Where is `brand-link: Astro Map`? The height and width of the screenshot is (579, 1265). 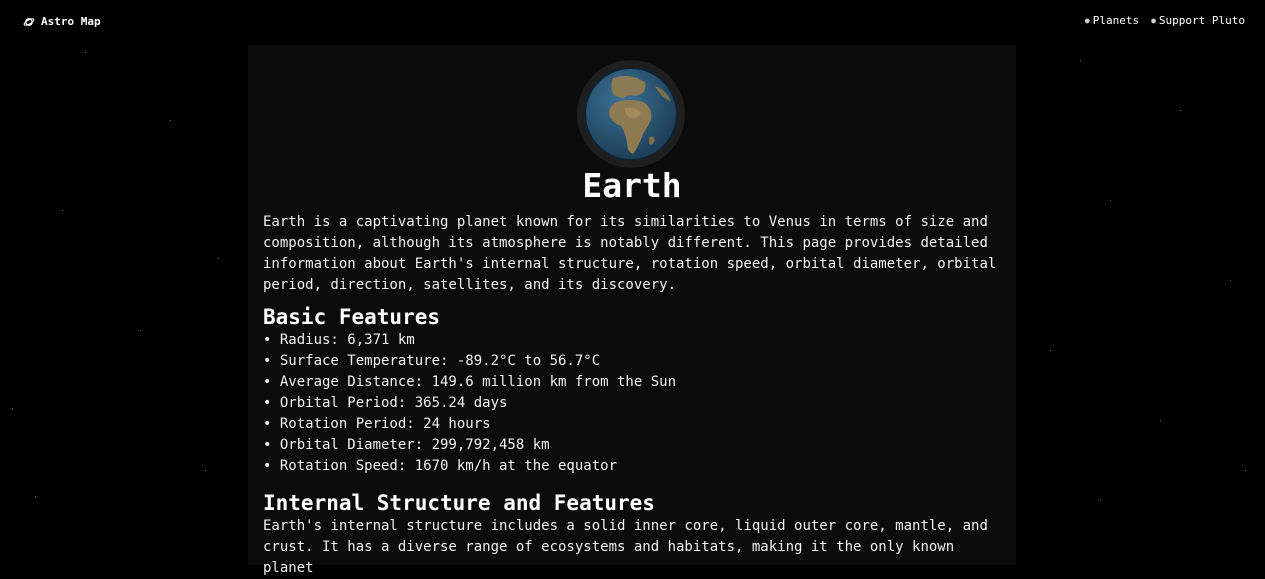 brand-link: Astro Map is located at coordinates (62, 21).